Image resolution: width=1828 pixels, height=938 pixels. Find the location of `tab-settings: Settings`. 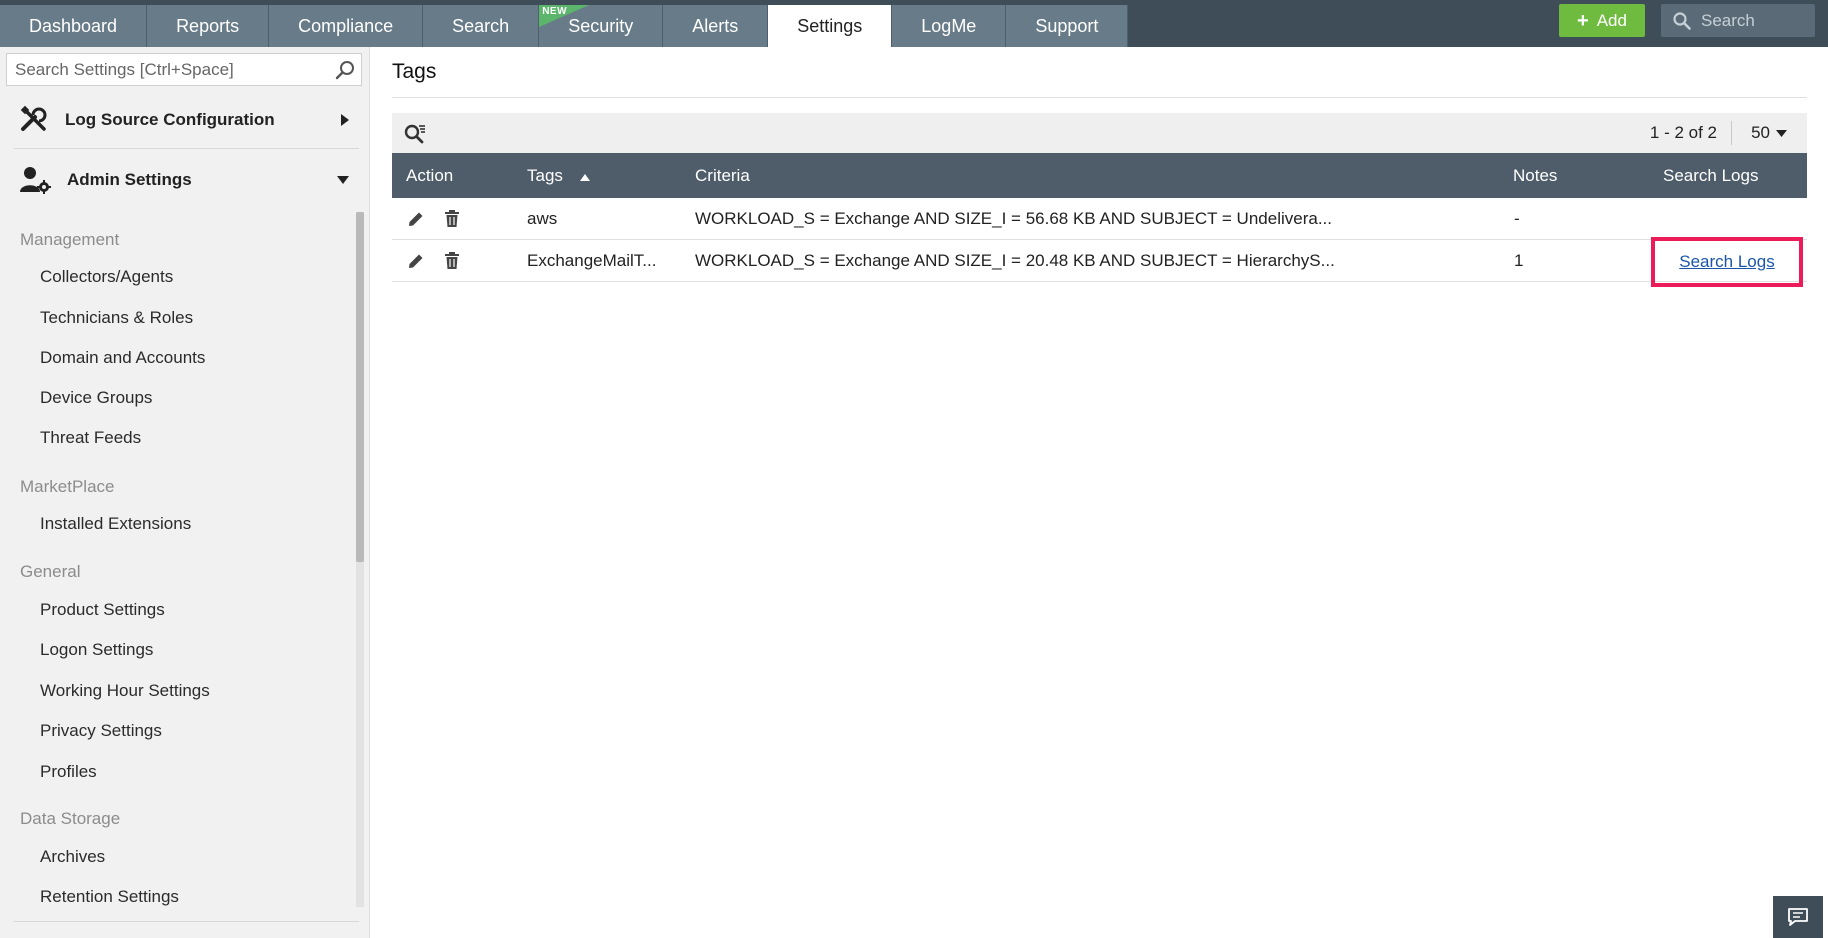

tab-settings: Settings is located at coordinates (830, 26).